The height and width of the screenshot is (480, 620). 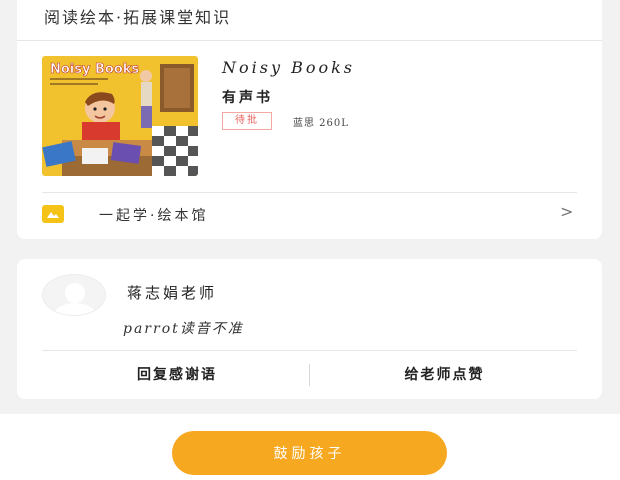 What do you see at coordinates (309, 453) in the screenshot?
I see `encourage-child-button: 鼓励孩子` at bounding box center [309, 453].